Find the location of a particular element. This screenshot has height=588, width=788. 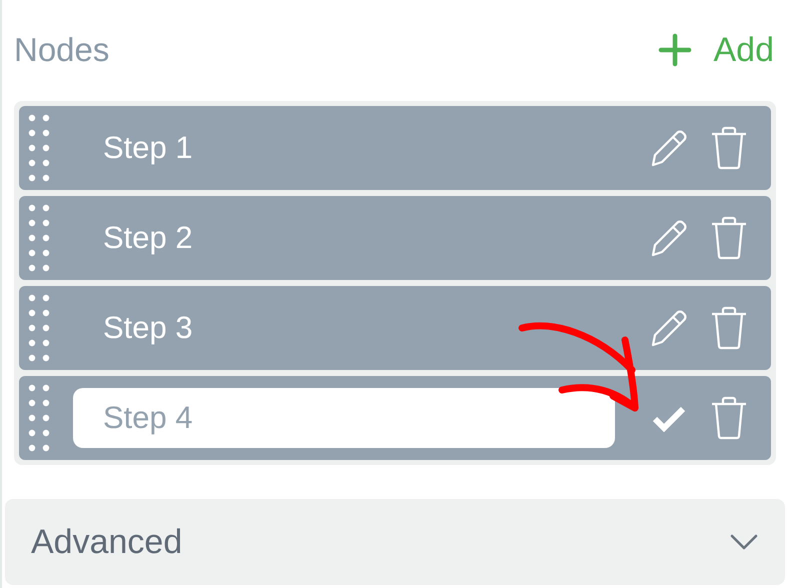

section-title: Nodes is located at coordinates (62, 50).